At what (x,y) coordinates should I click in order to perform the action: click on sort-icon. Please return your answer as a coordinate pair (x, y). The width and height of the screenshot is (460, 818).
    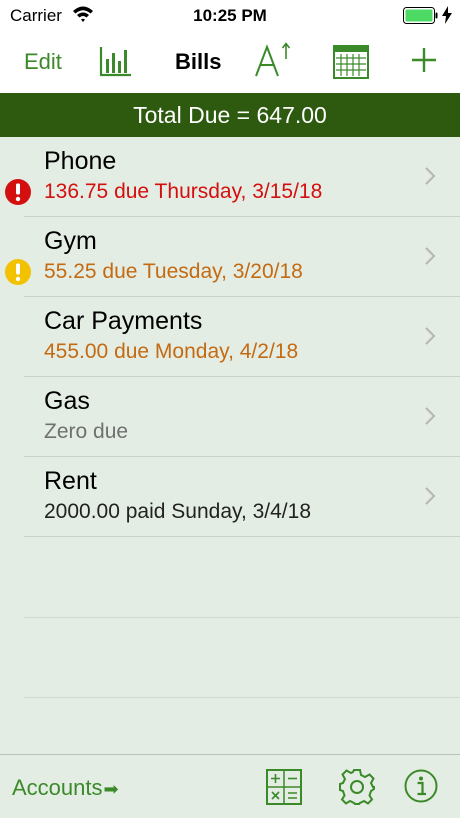
    Looking at the image, I should click on (273, 63).